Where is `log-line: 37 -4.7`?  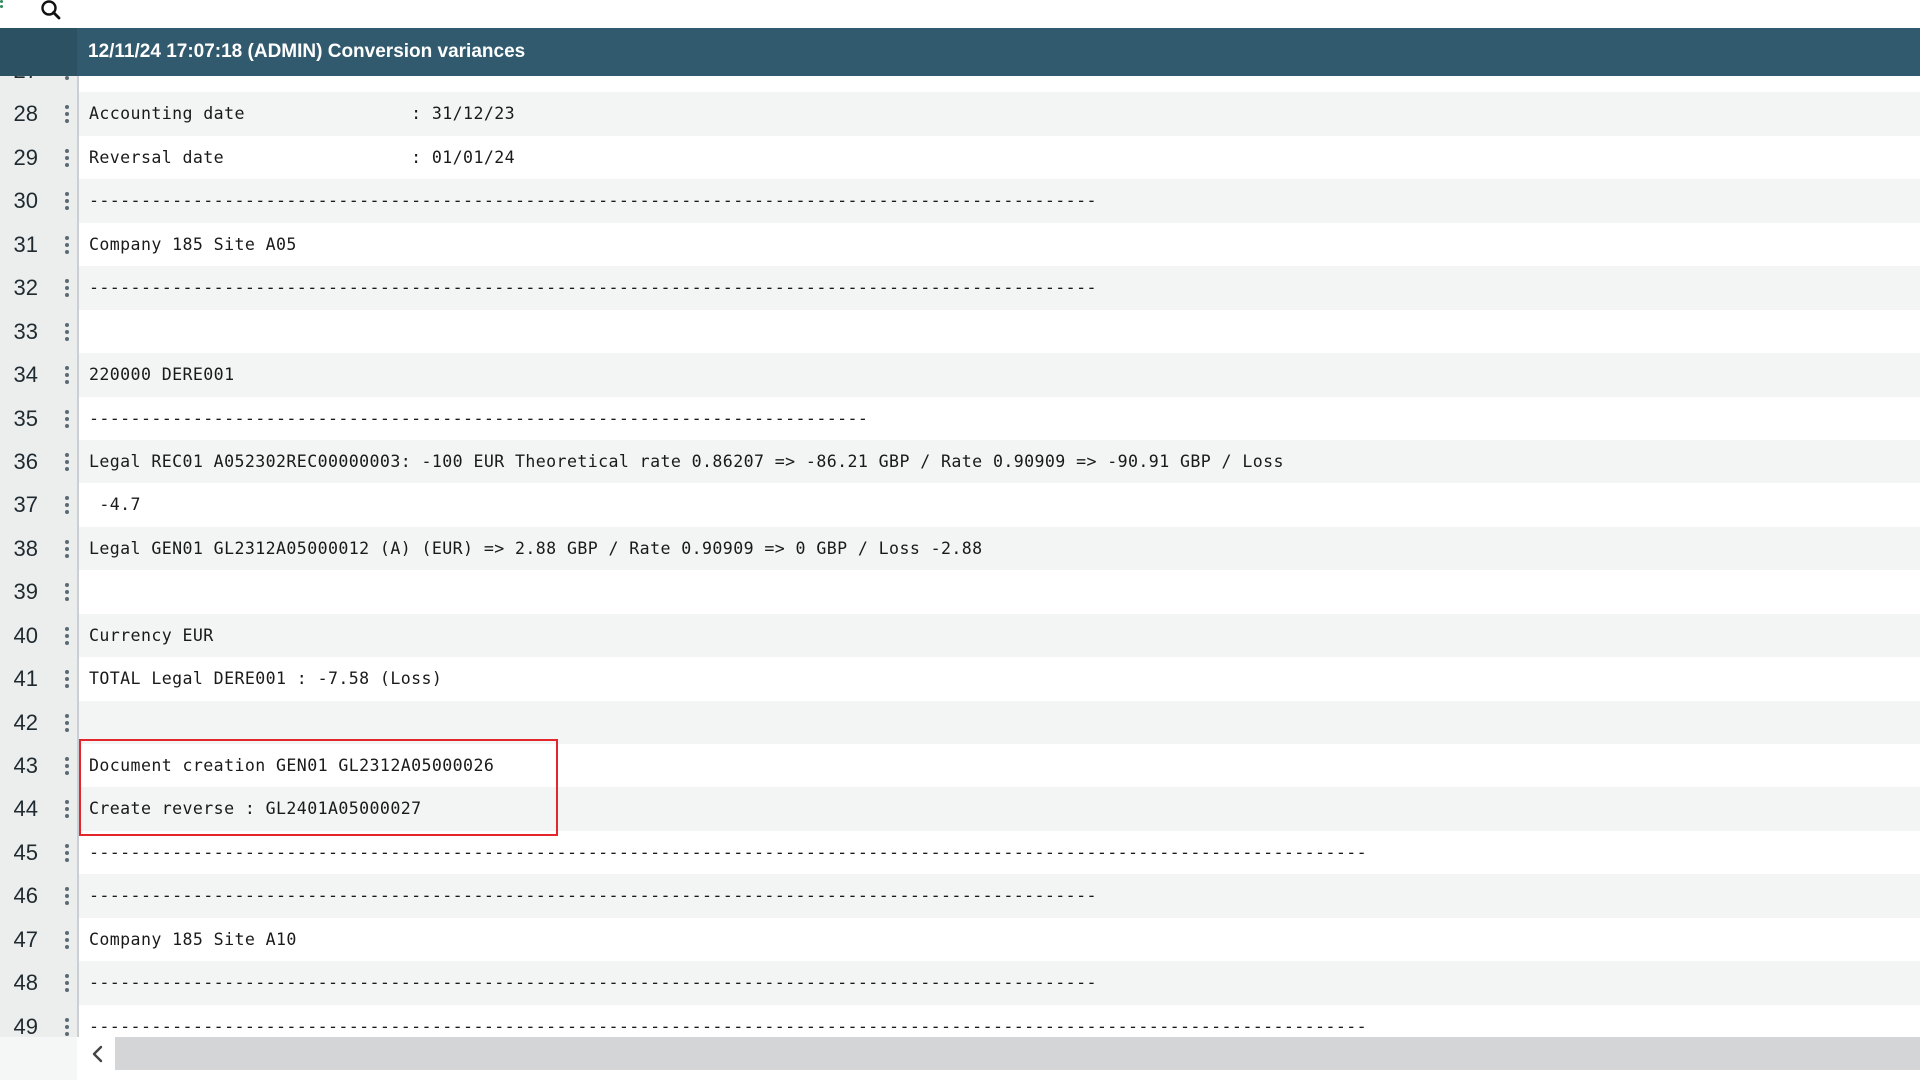 log-line: 37 -4.7 is located at coordinates (960, 505).